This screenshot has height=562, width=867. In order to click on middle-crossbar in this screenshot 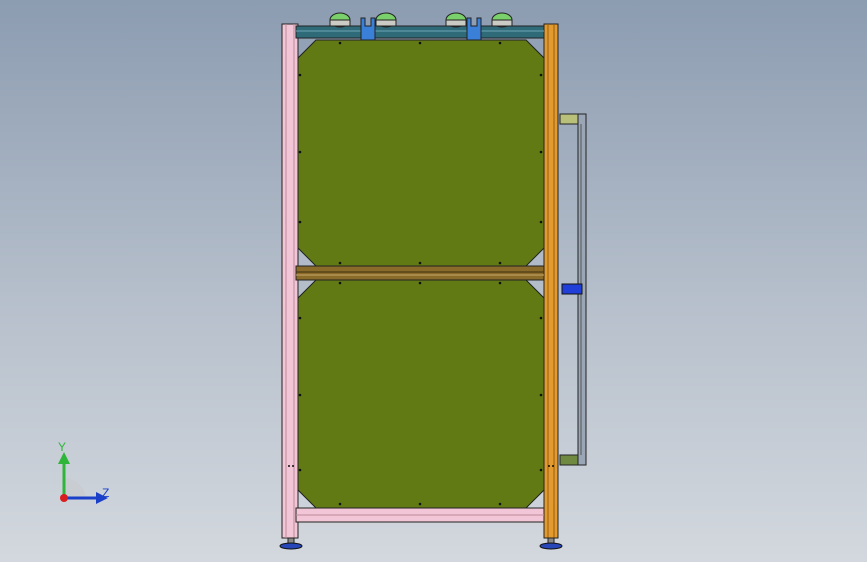, I will do `click(420, 273)`.